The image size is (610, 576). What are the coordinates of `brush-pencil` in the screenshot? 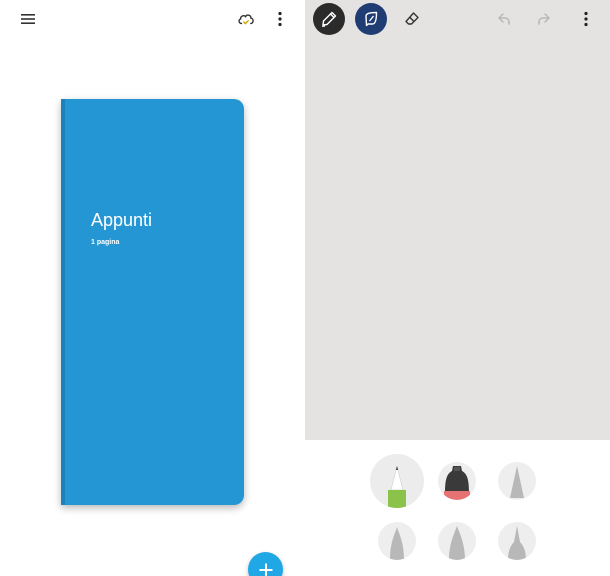 It's located at (397, 481).